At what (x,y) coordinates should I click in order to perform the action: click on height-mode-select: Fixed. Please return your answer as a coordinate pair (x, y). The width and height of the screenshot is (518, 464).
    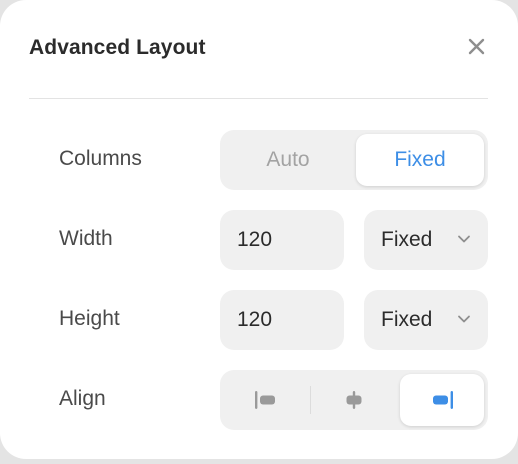
    Looking at the image, I should click on (426, 320).